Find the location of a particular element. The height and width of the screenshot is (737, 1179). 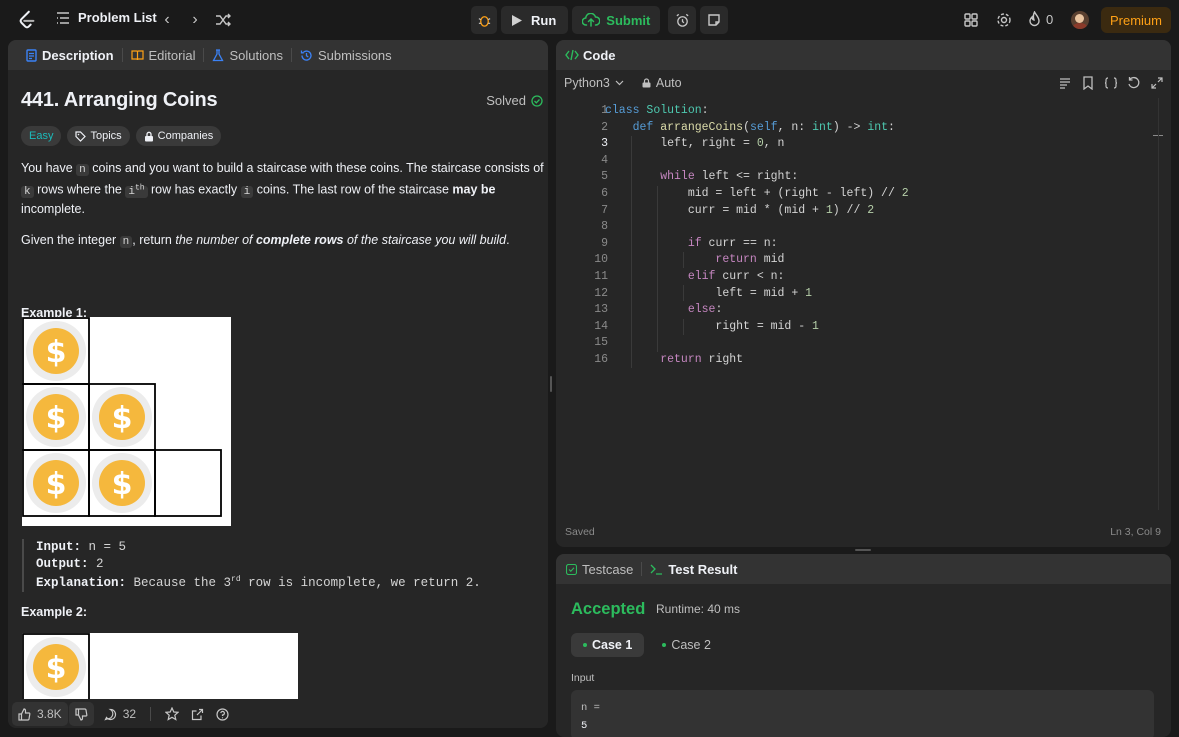

editor-toolbar: Python3 Auto is located at coordinates (623, 83).